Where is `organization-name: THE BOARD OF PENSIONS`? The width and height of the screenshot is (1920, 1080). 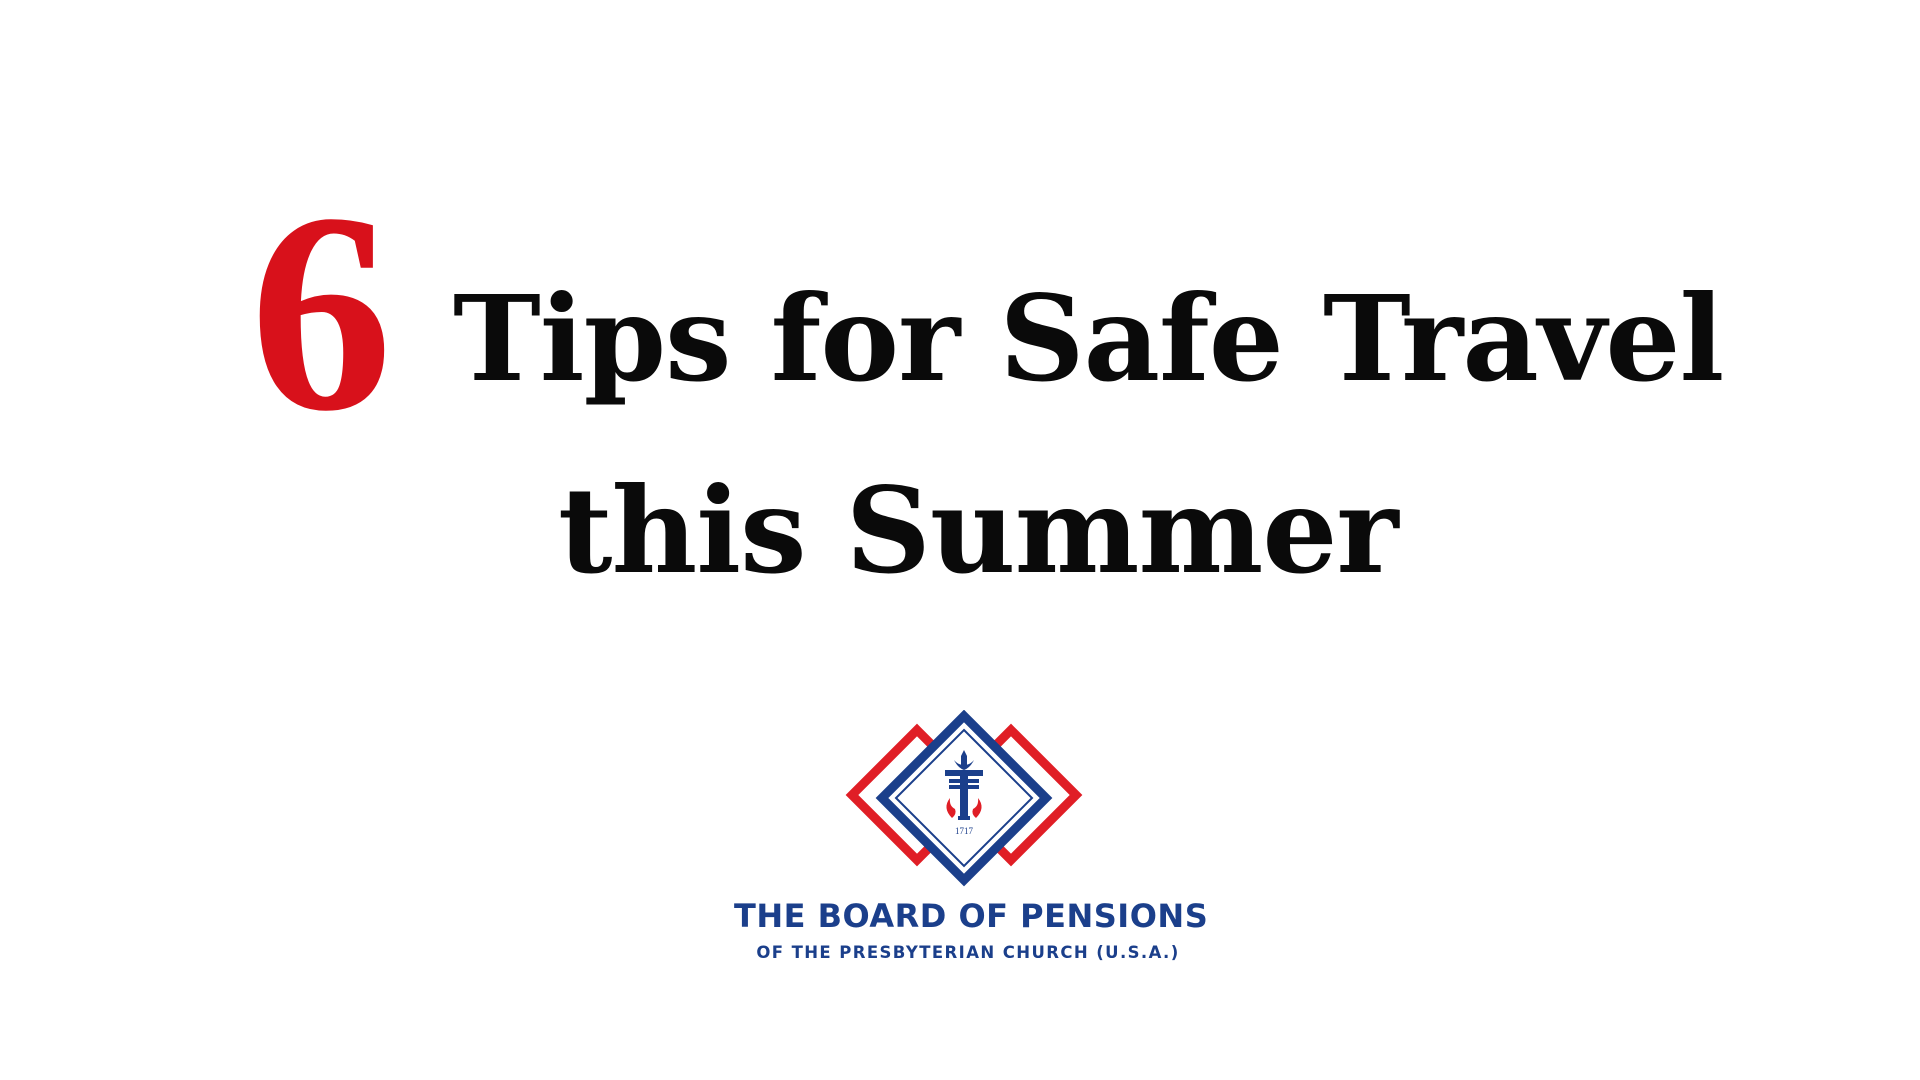 organization-name: THE BOARD OF PENSIONS is located at coordinates (971, 916).